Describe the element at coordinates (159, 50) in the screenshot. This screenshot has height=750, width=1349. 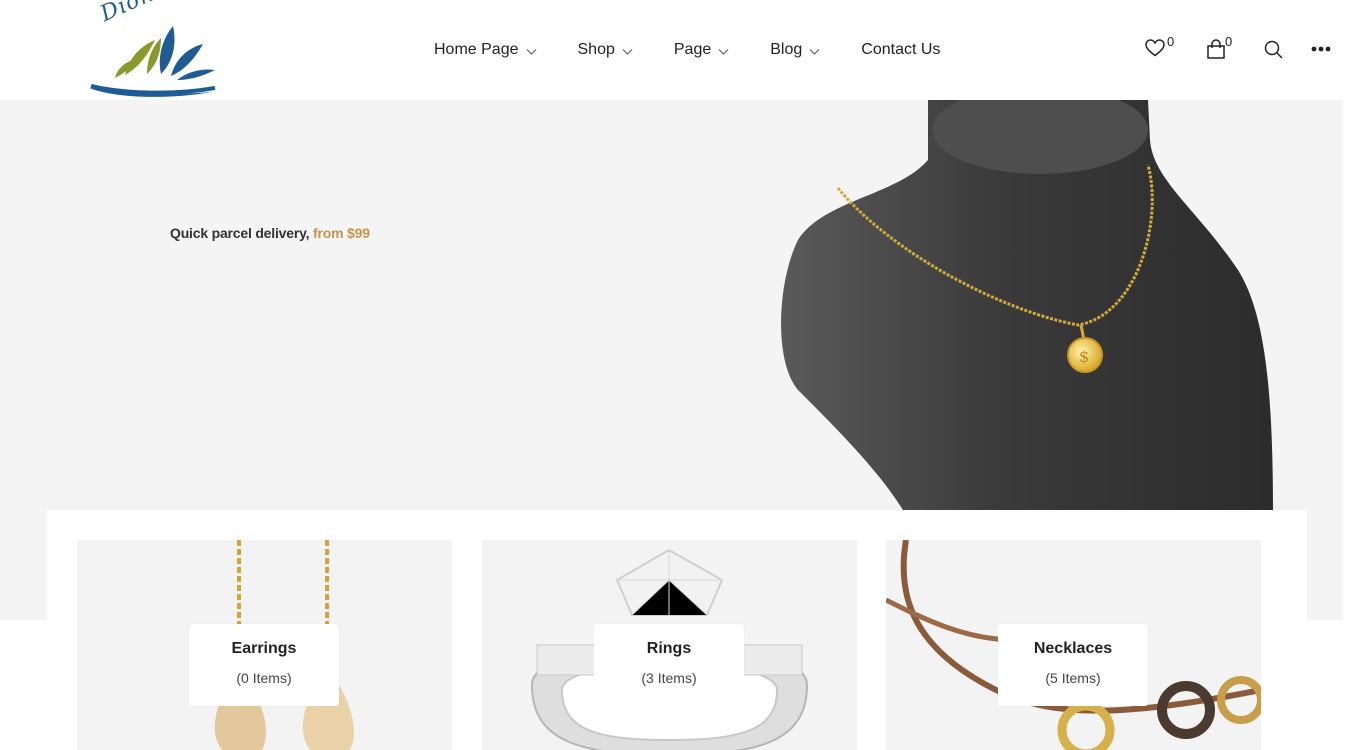
I see `brand-logo: Dion Mart` at that location.